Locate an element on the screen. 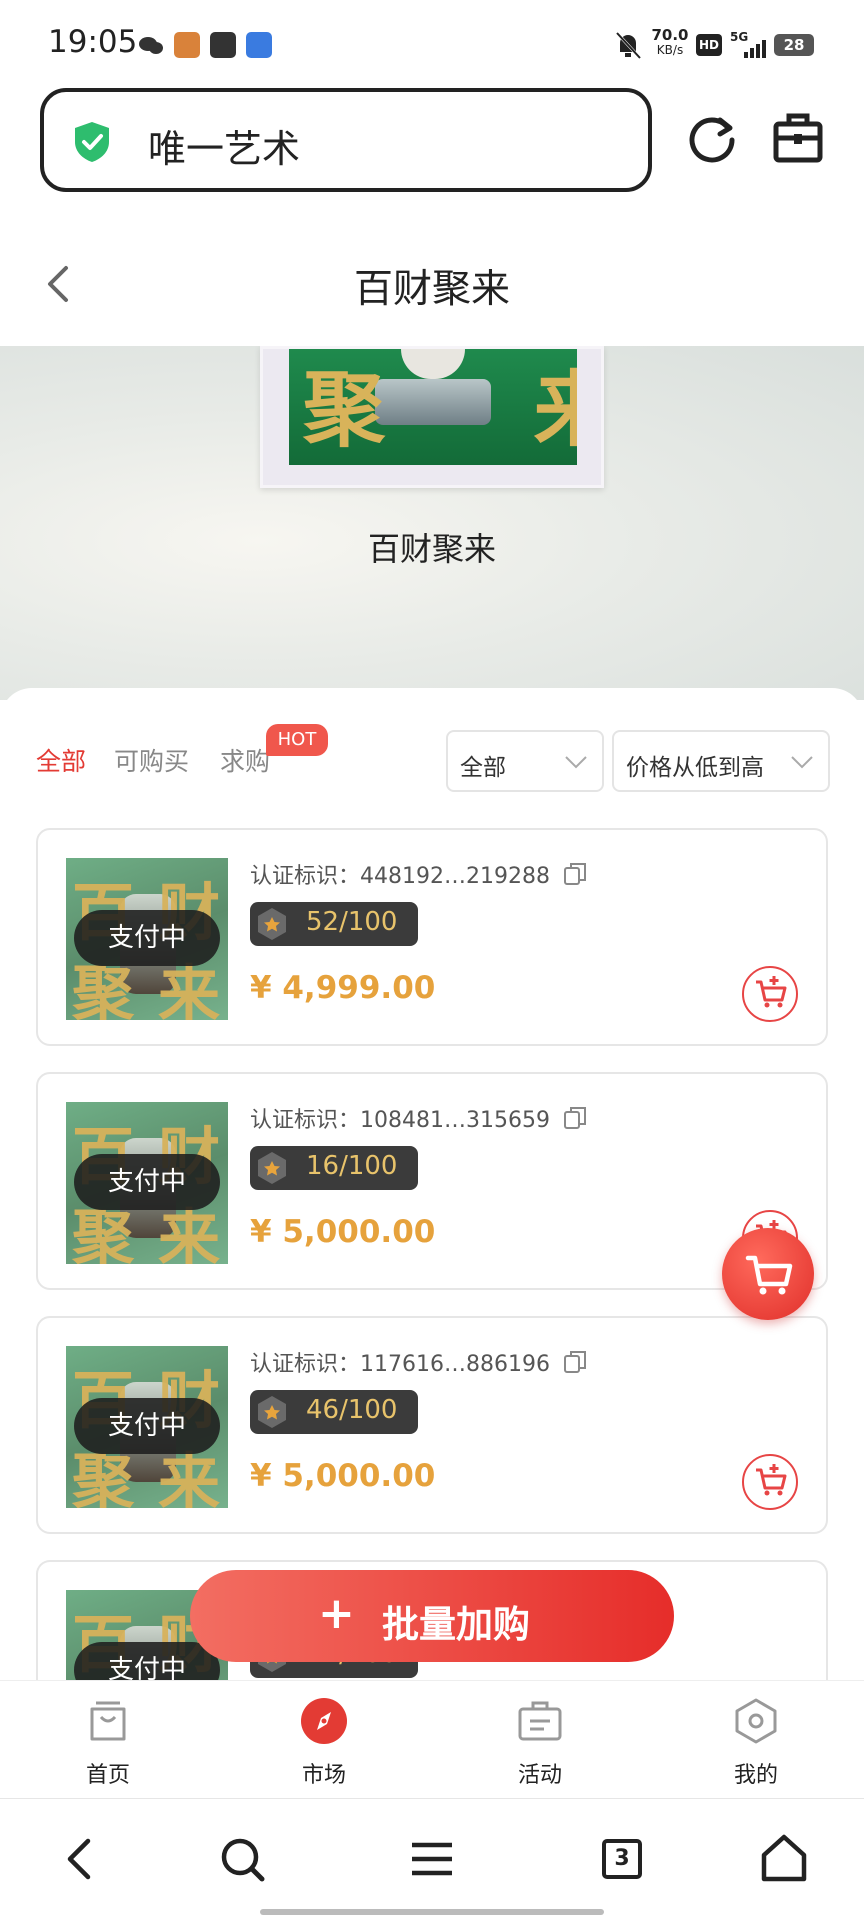  game-app-icon is located at coordinates (187, 45).